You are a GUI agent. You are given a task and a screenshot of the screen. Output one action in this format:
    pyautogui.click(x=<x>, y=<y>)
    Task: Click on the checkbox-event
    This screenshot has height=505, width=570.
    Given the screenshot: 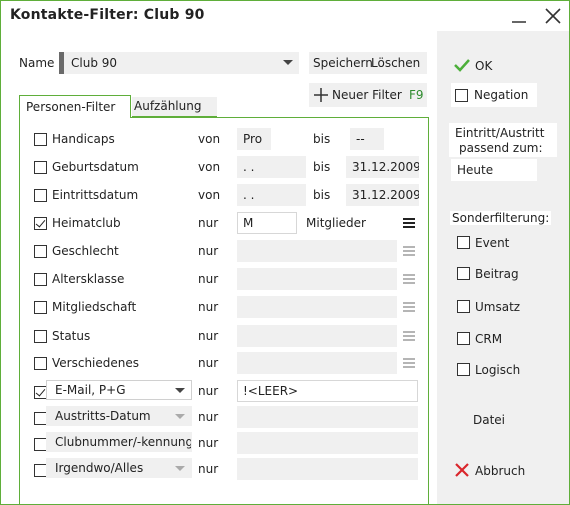 What is the action you would take?
    pyautogui.click(x=463, y=242)
    